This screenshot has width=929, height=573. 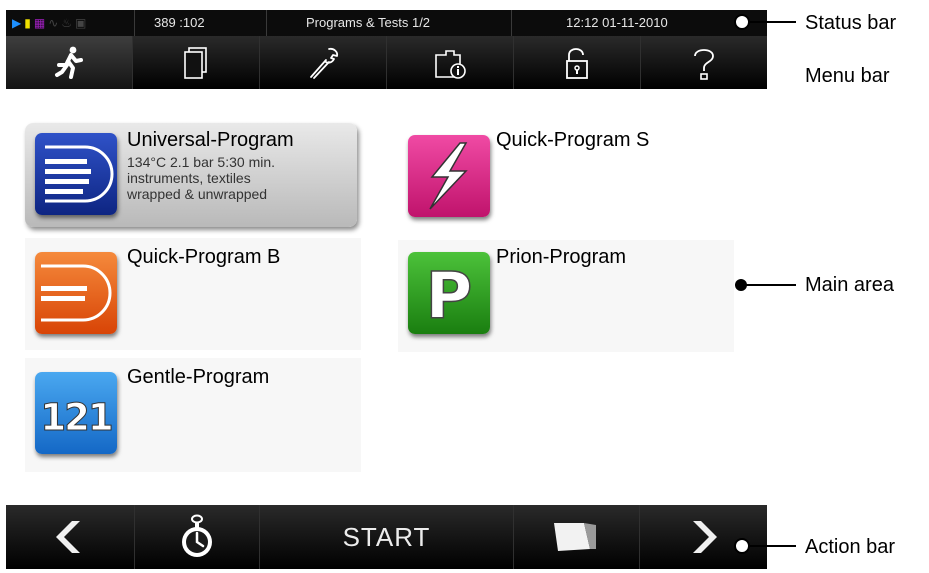 What do you see at coordinates (849, 285) in the screenshot?
I see `callout-main-area: Main area` at bounding box center [849, 285].